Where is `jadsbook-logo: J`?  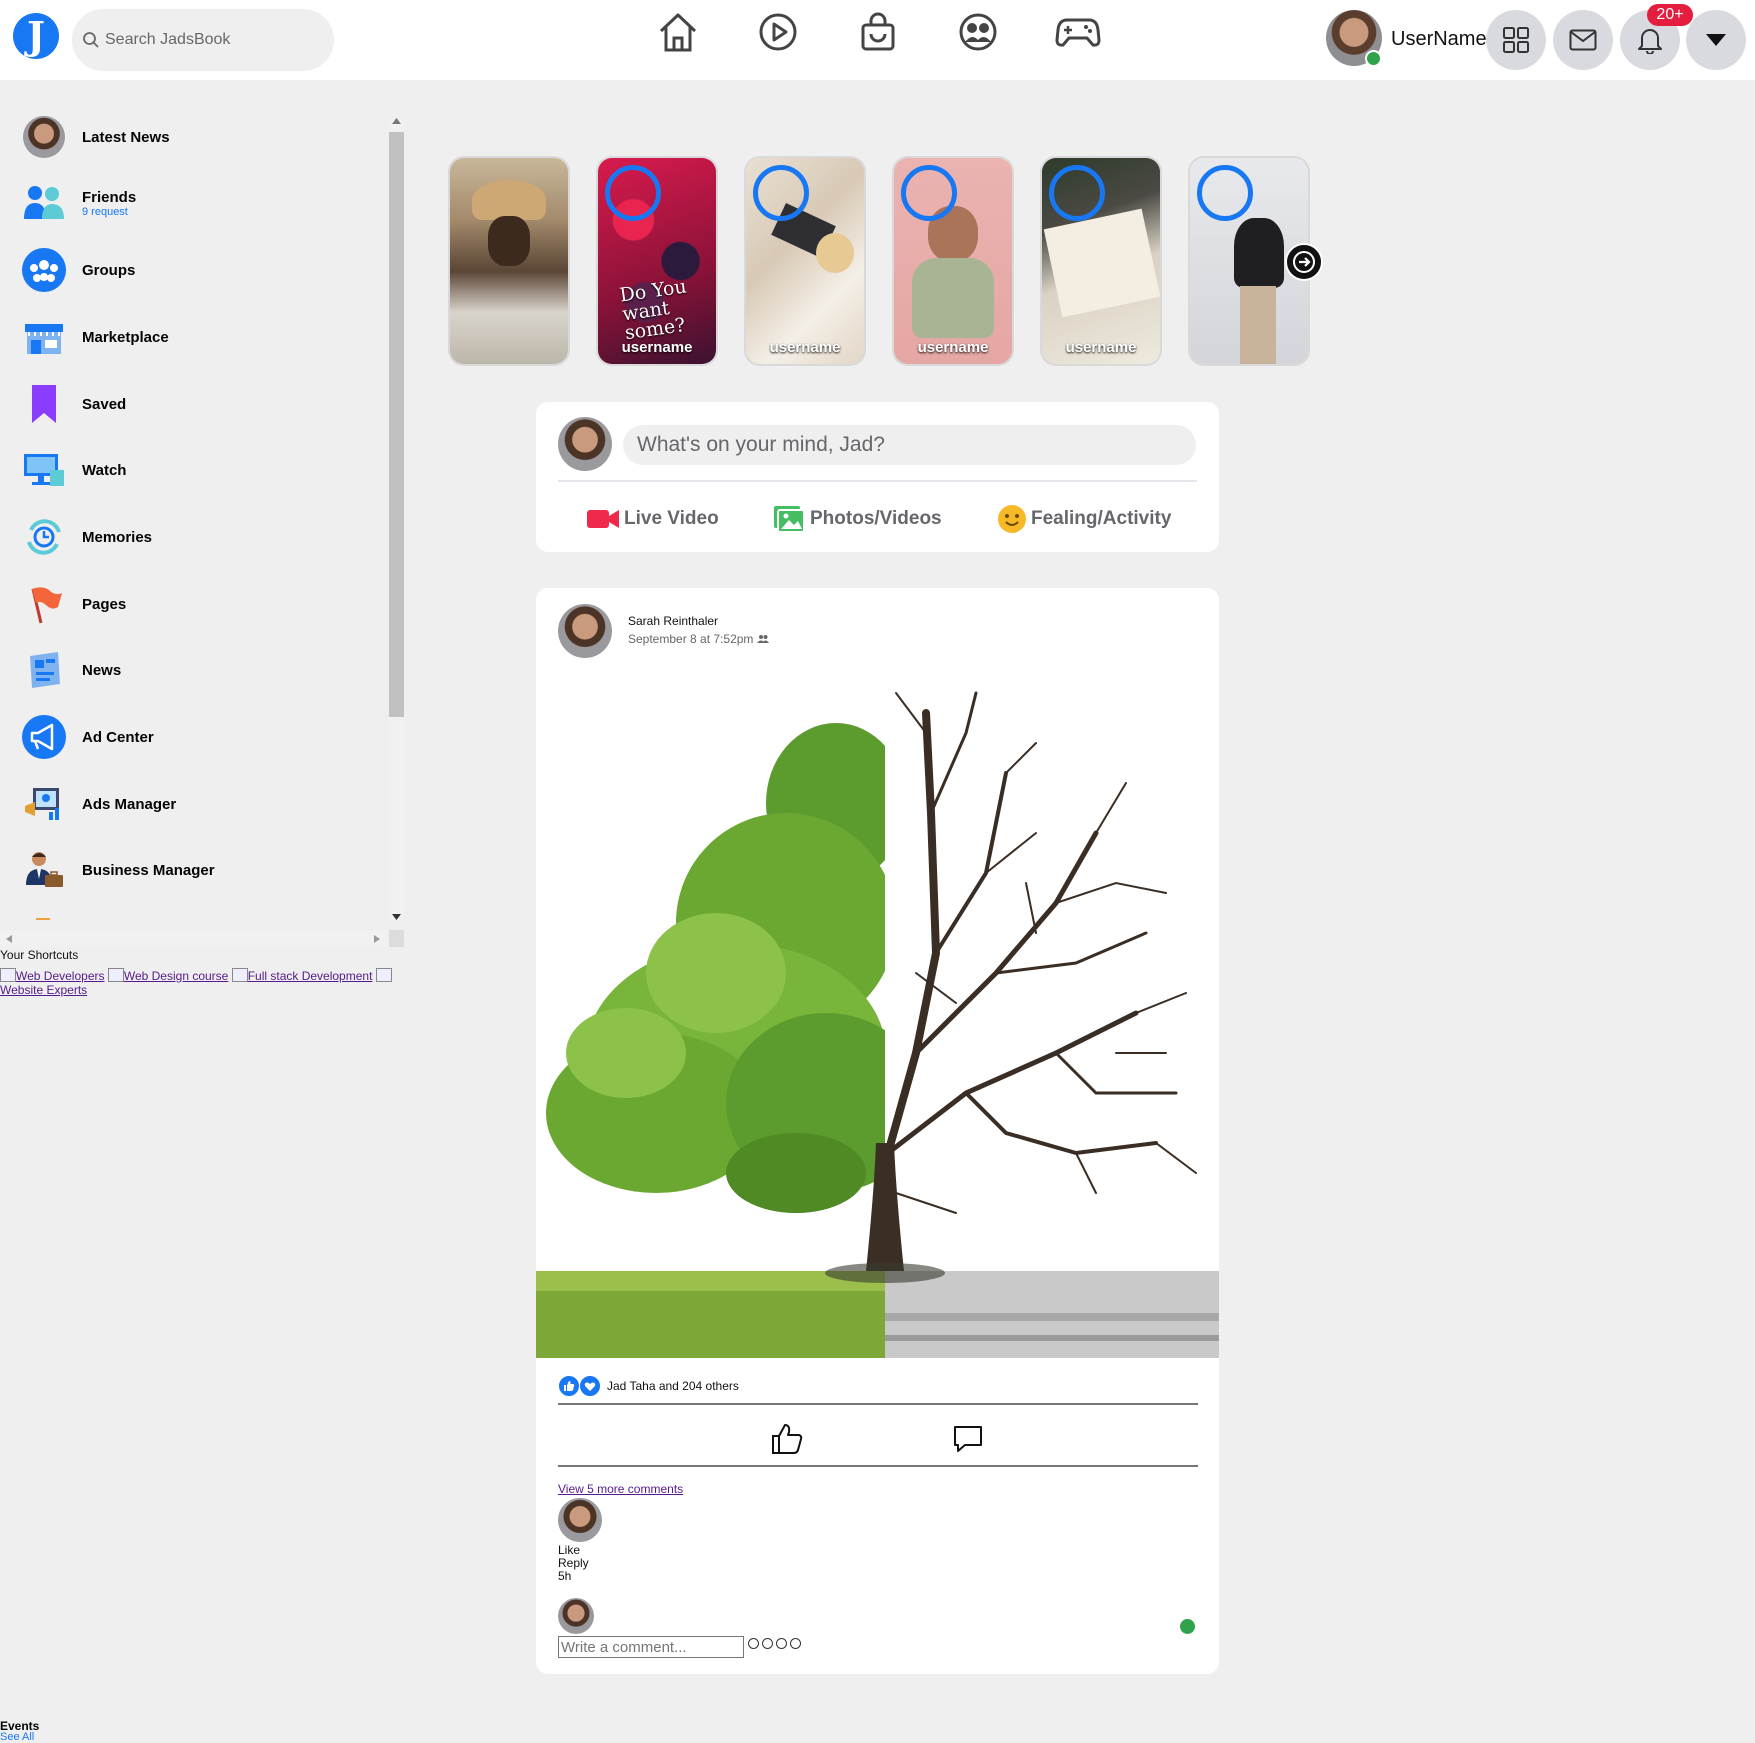 jadsbook-logo: J is located at coordinates (36, 36).